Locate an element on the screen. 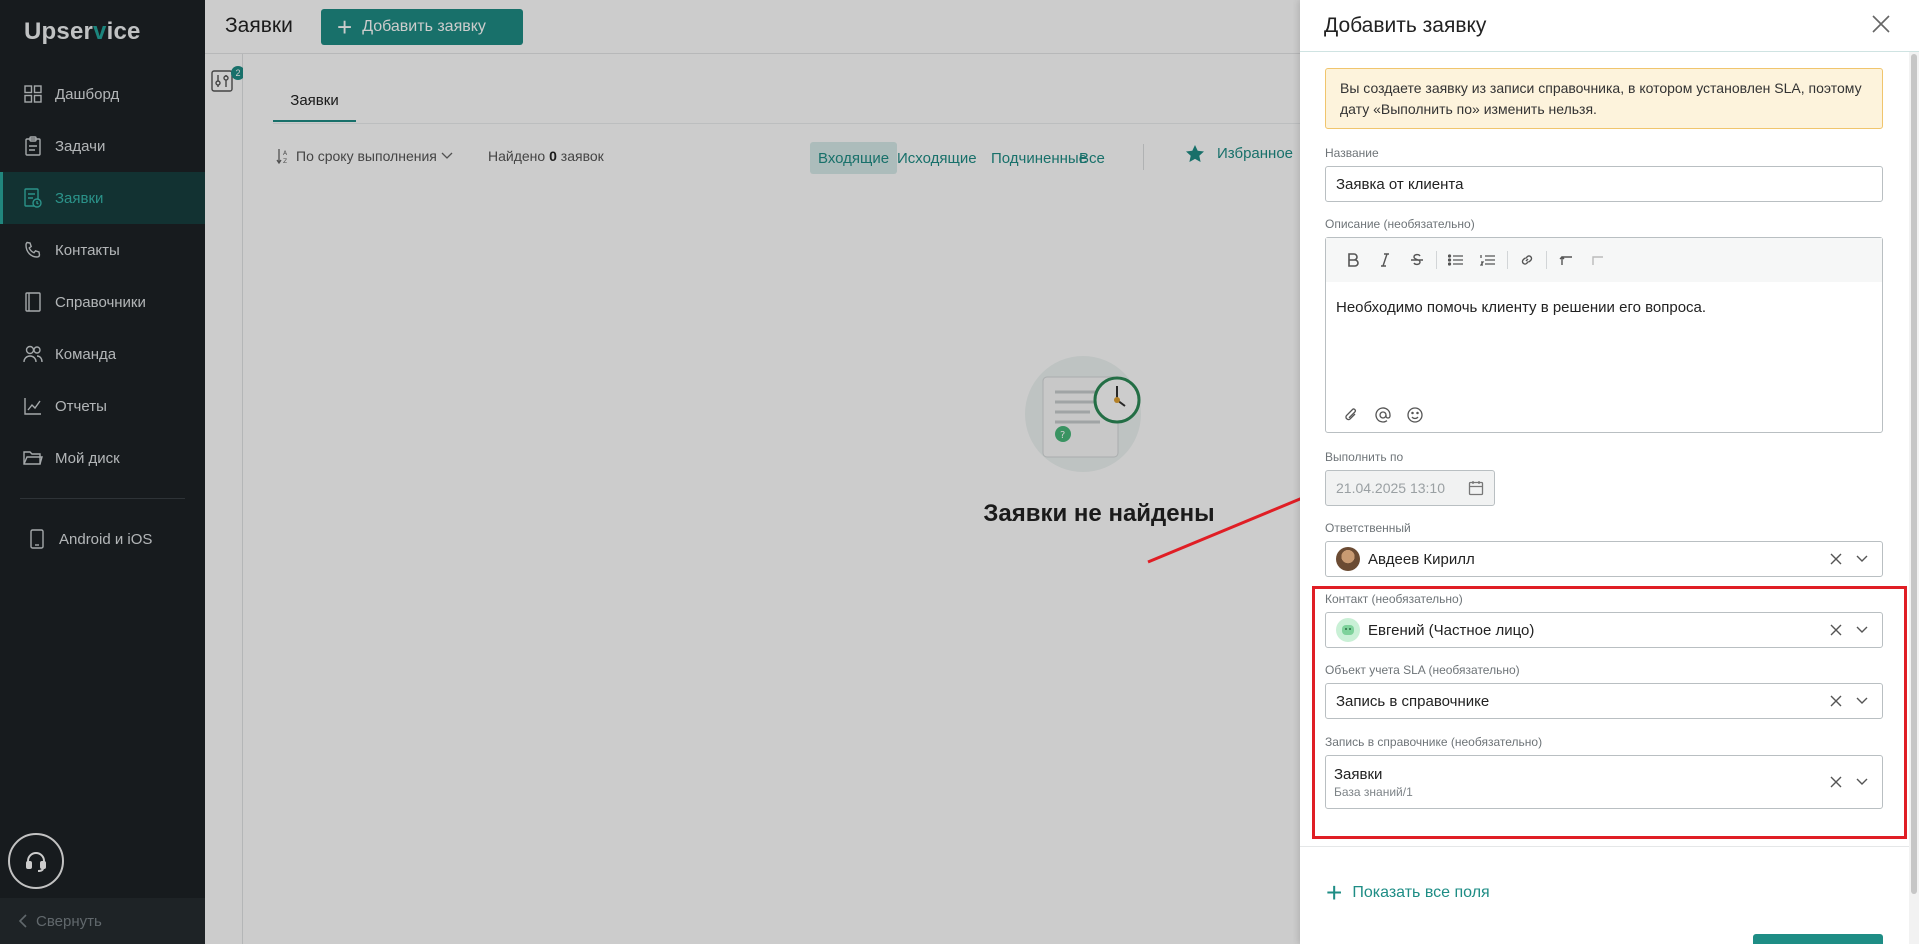  due-label: Выполнить по is located at coordinates (1364, 457).